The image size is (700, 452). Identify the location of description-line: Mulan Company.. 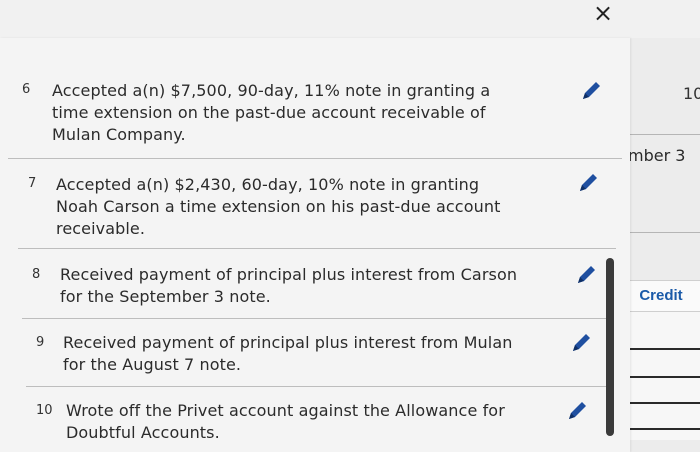
(119, 134).